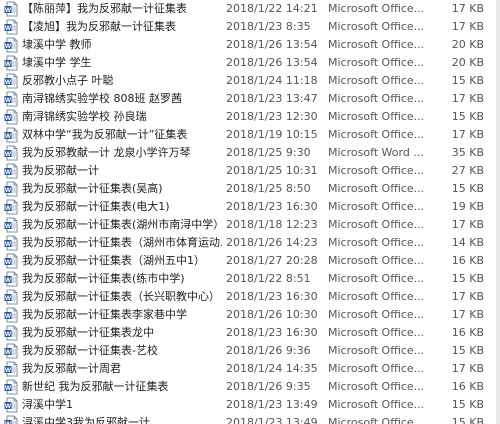 The image size is (500, 424). I want to click on file-name-cell: W 反邪教小点子 叶聪, so click(113, 81).